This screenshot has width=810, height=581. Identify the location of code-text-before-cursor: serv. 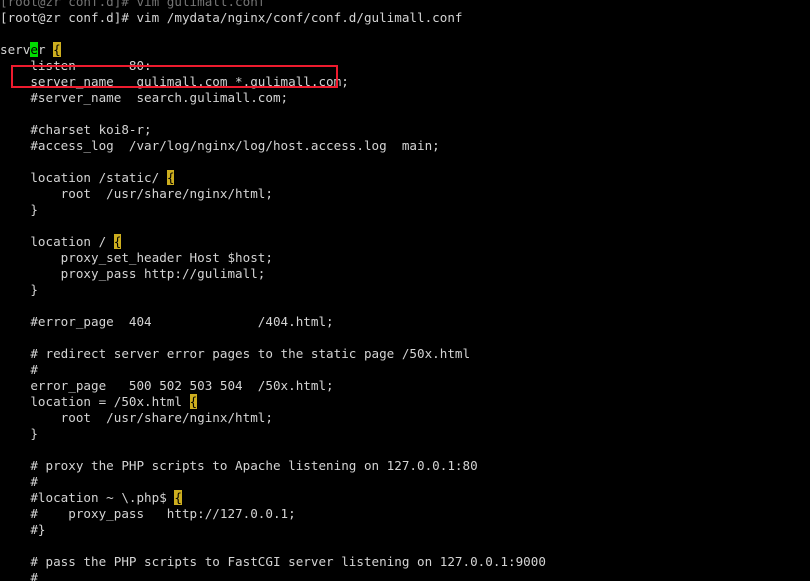
(15, 49).